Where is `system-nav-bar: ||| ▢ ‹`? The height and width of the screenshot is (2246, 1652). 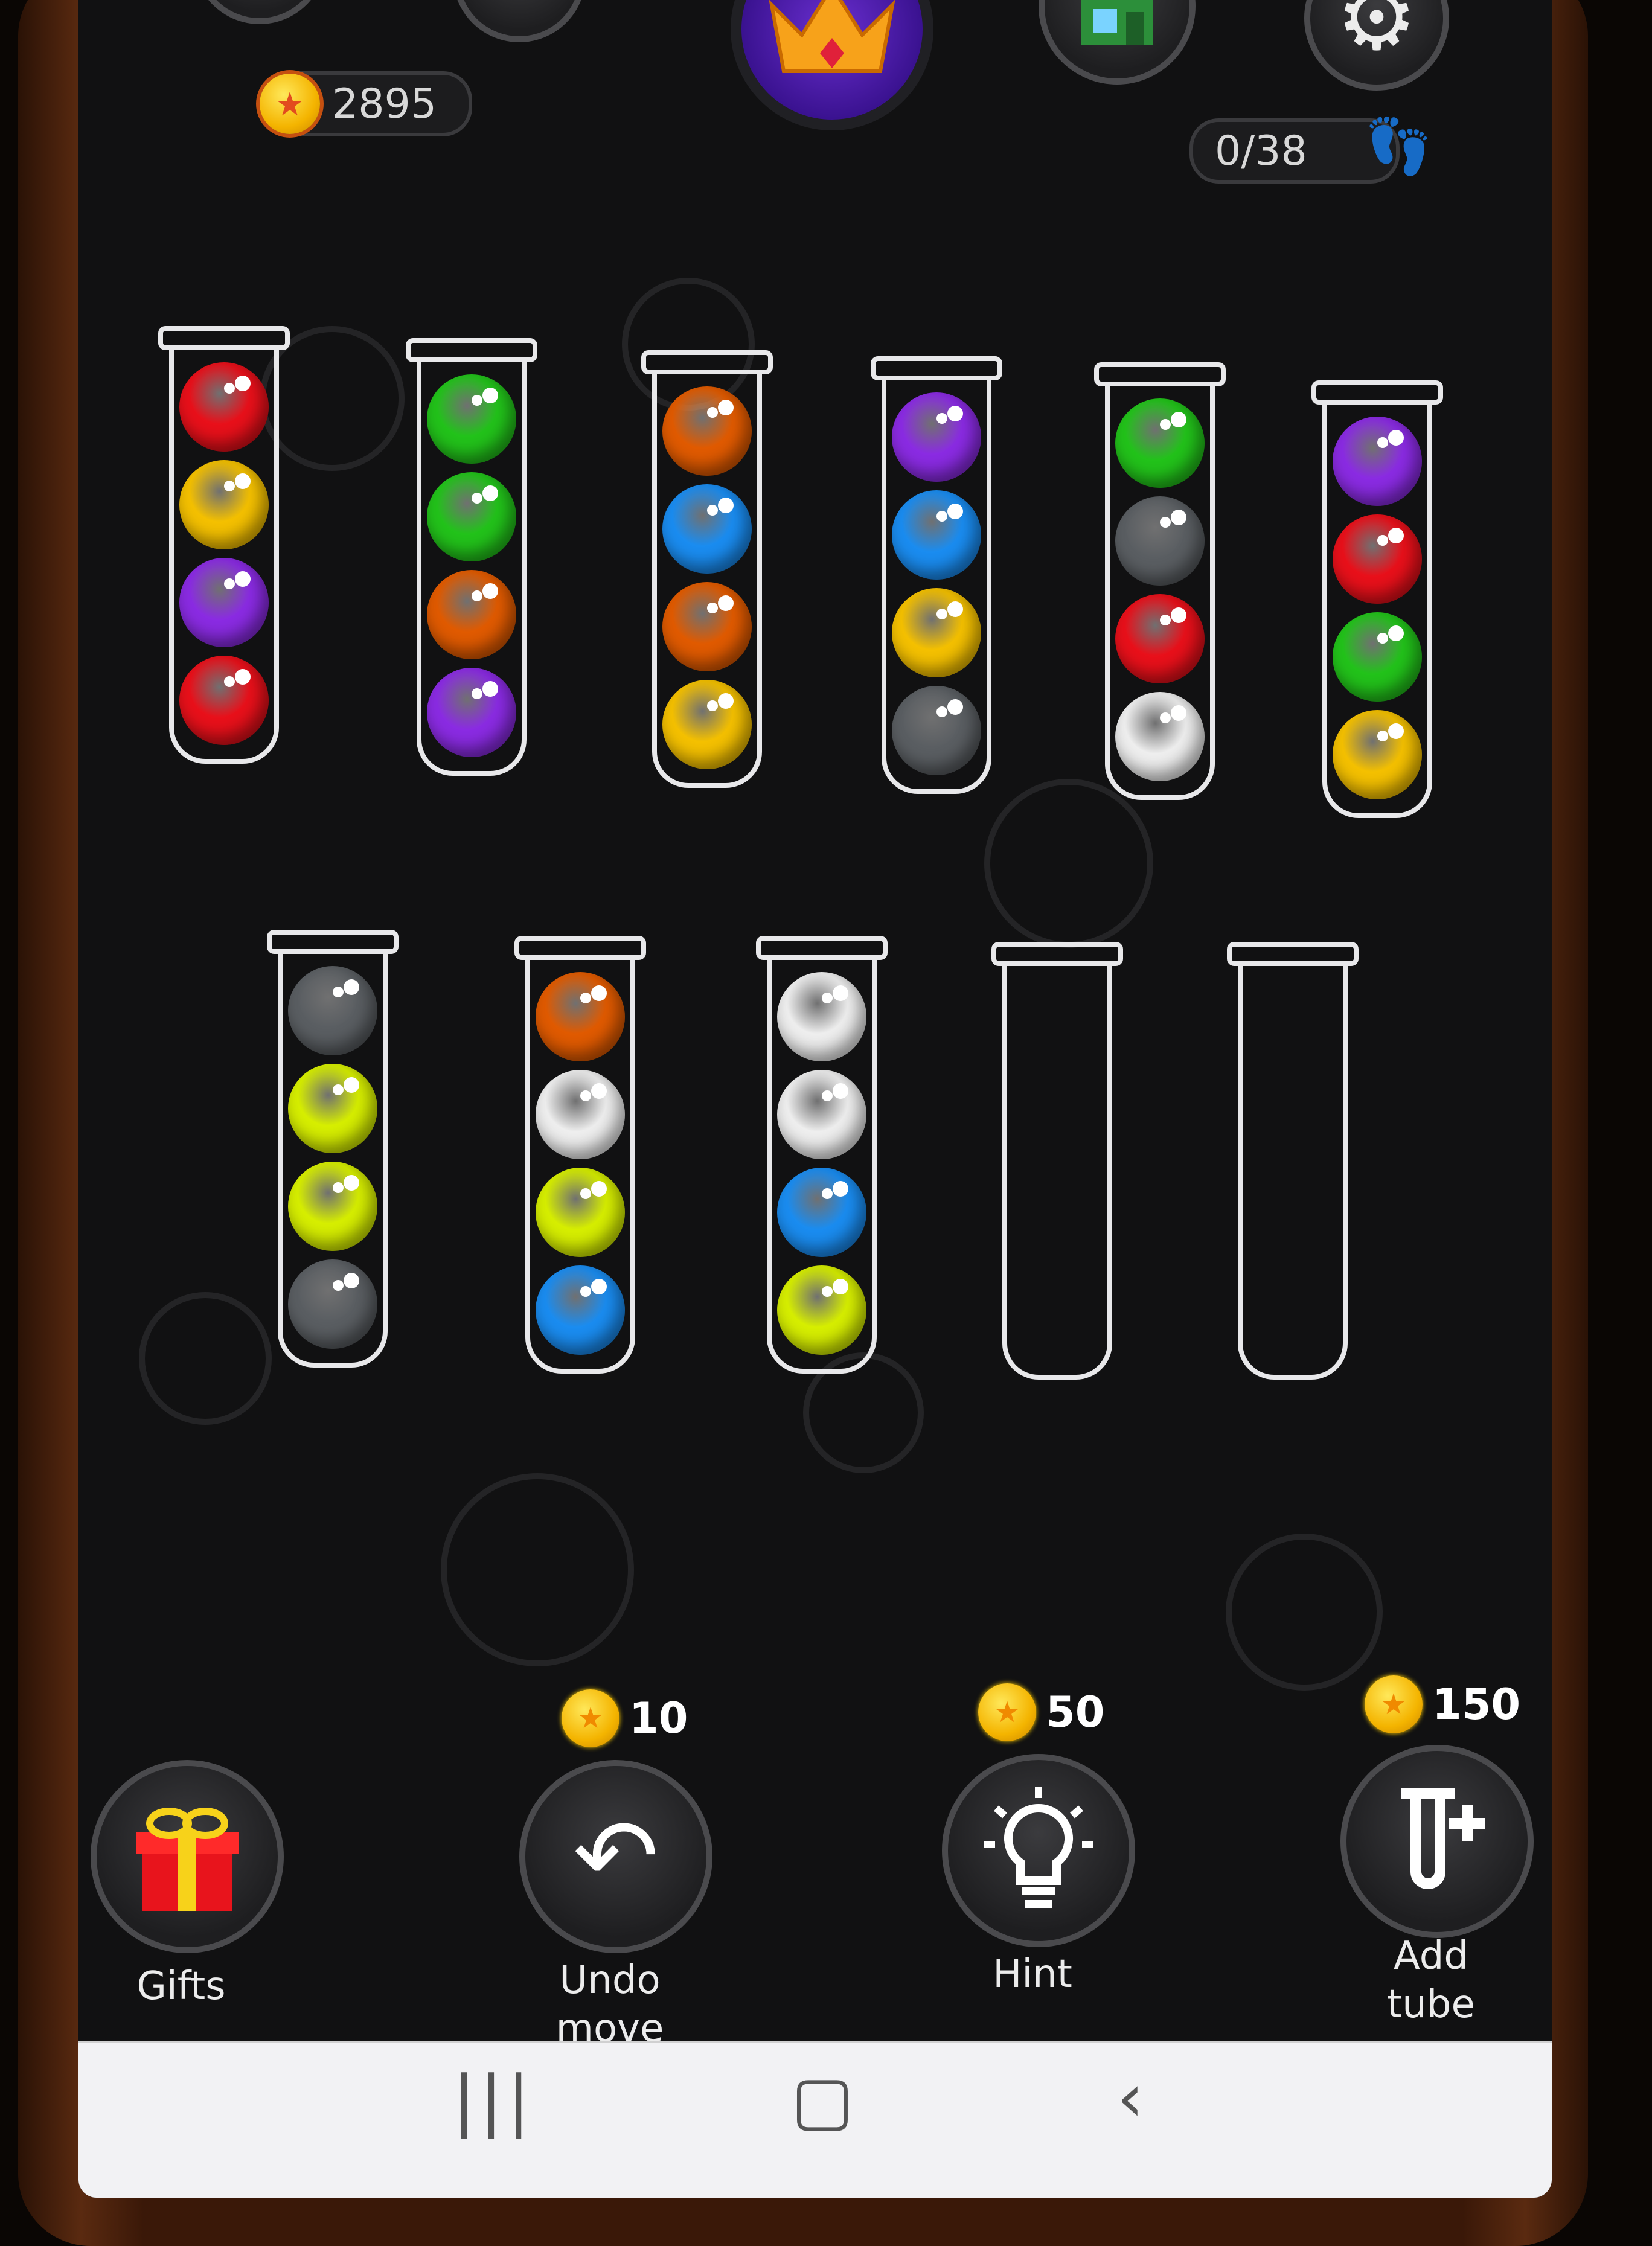
system-nav-bar: ||| ▢ ‹ is located at coordinates (815, 2119).